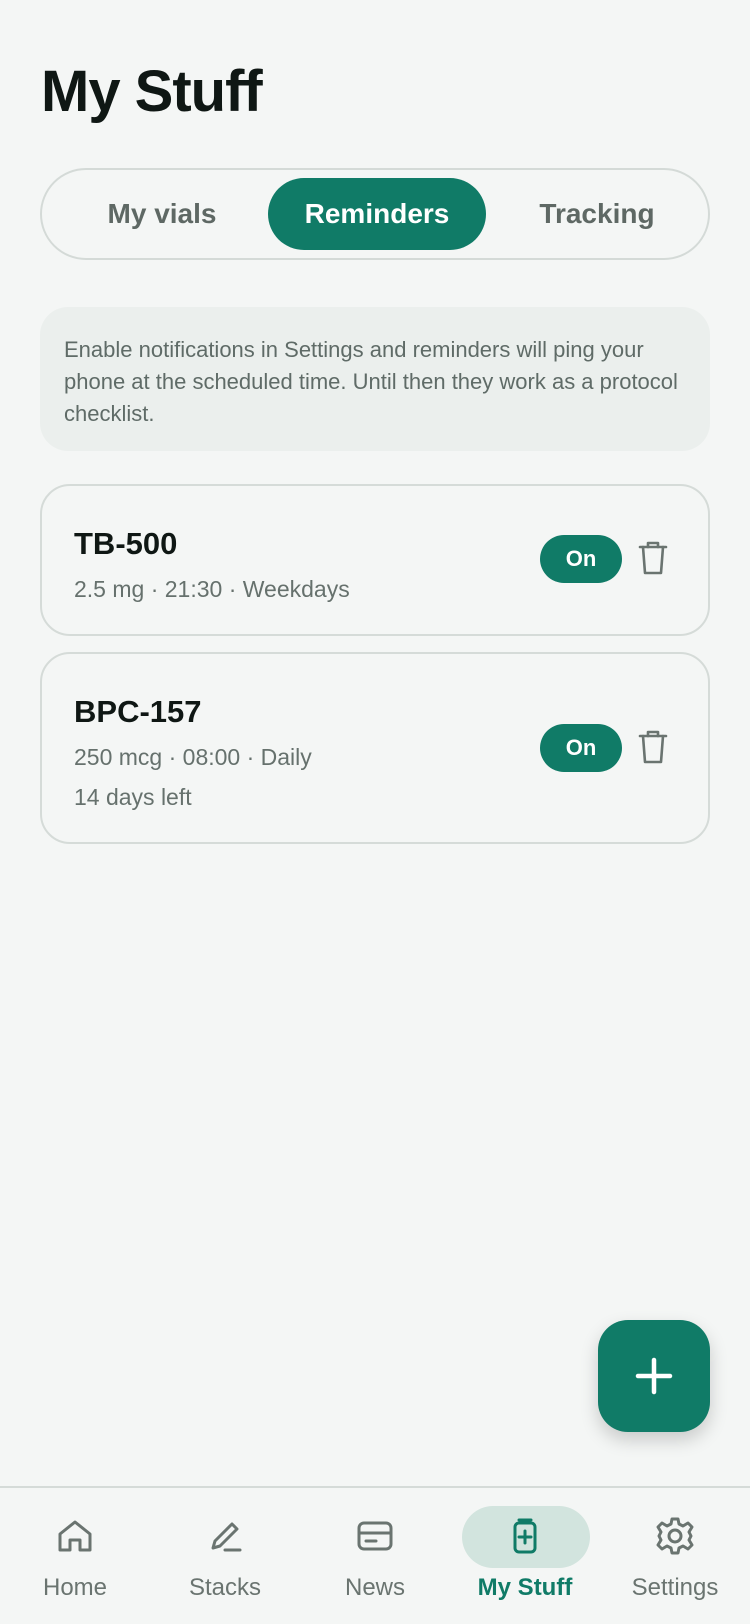  I want to click on pencil-icon, so click(226, 1537).